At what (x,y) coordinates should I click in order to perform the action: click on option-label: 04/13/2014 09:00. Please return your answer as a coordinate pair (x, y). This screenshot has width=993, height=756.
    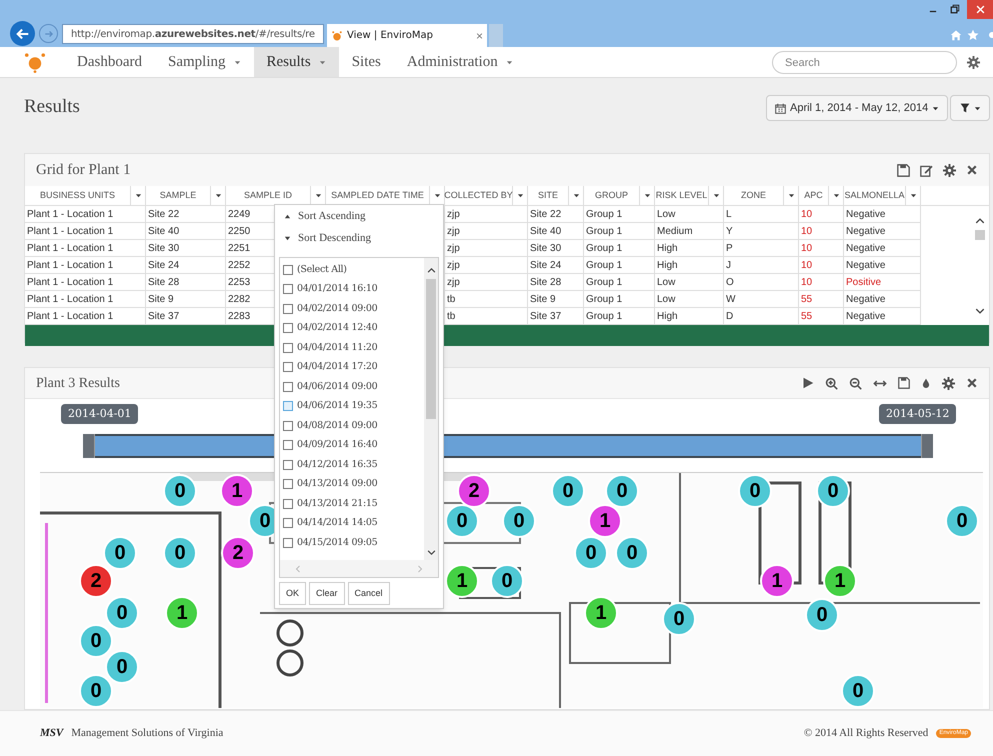
    Looking at the image, I should click on (337, 484).